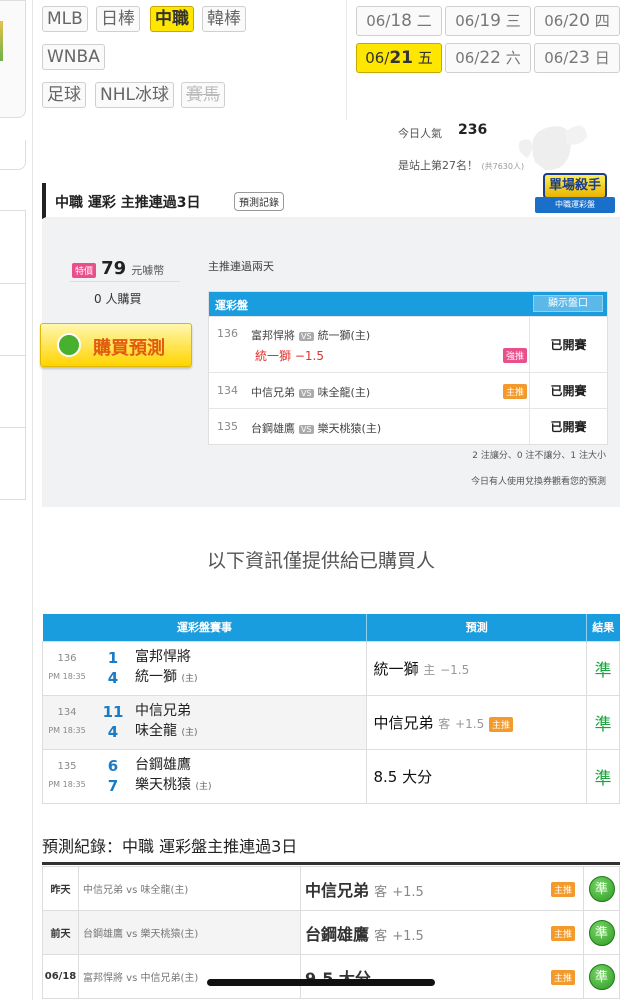 The width and height of the screenshot is (642, 1000). Describe the element at coordinates (189, 679) in the screenshot. I see `home-tag: (主)` at that location.